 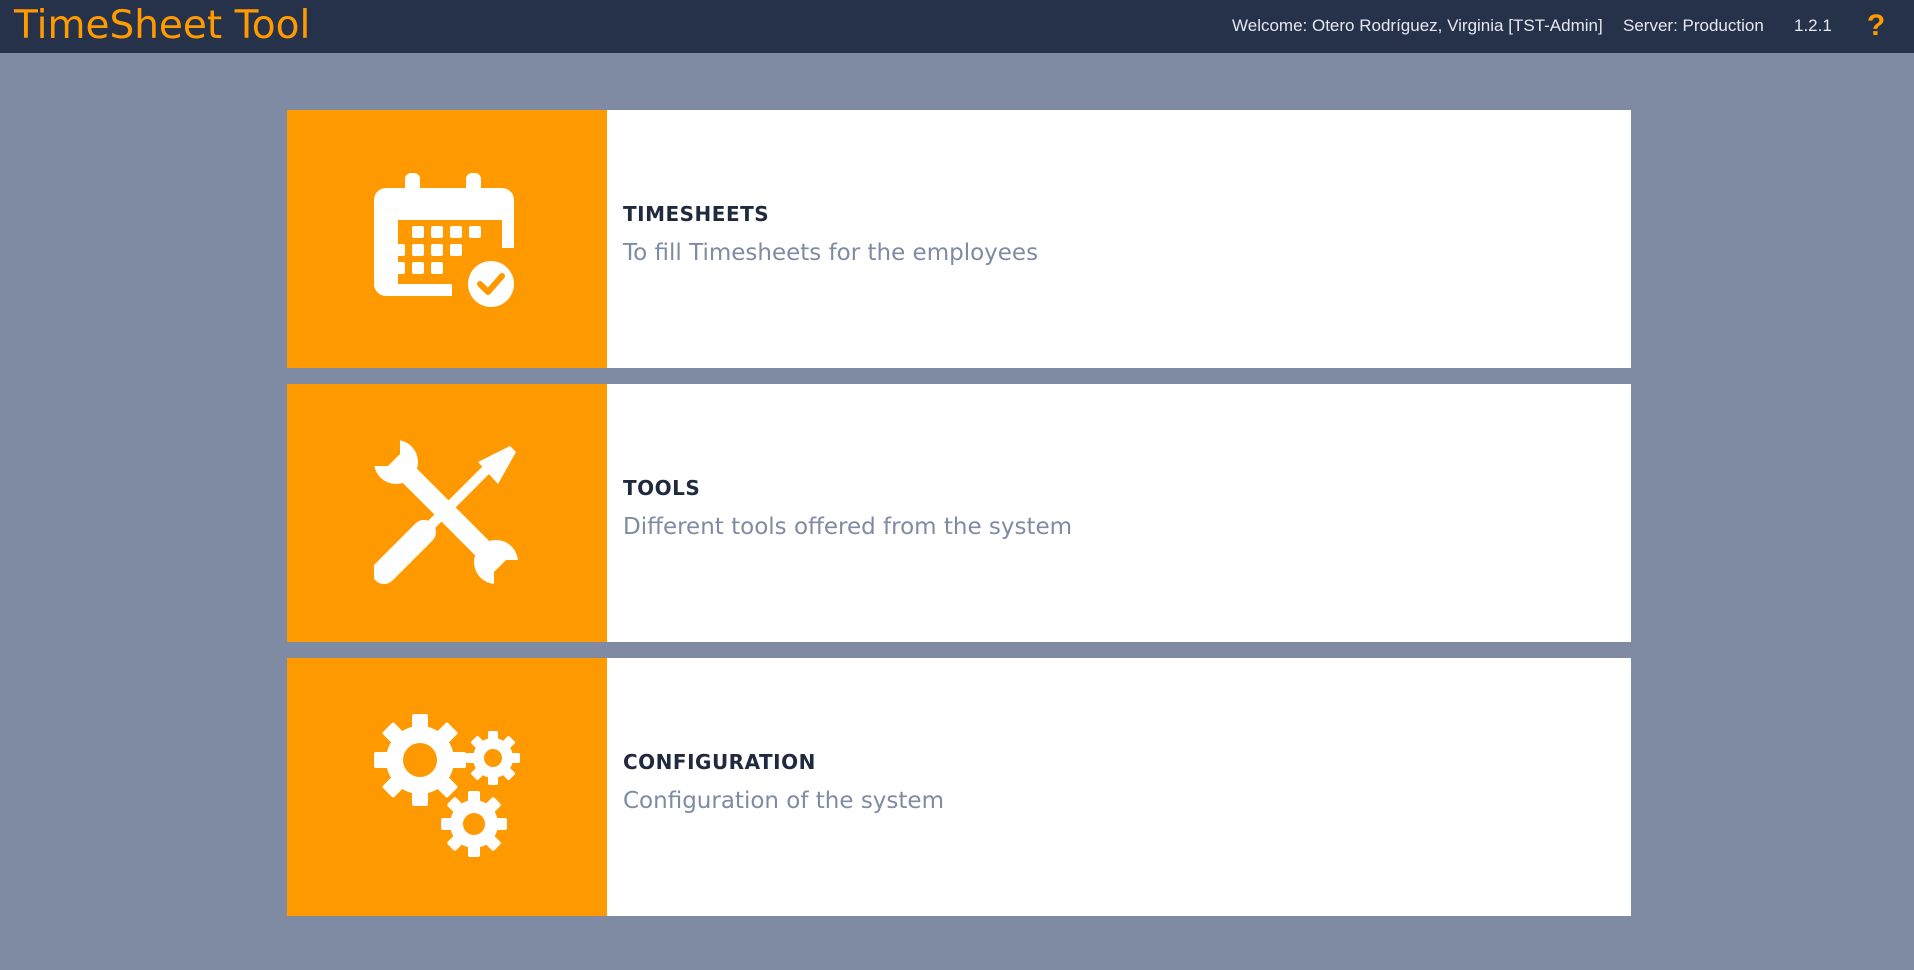 What do you see at coordinates (783, 801) in the screenshot?
I see `card-description: Configuration of the system` at bounding box center [783, 801].